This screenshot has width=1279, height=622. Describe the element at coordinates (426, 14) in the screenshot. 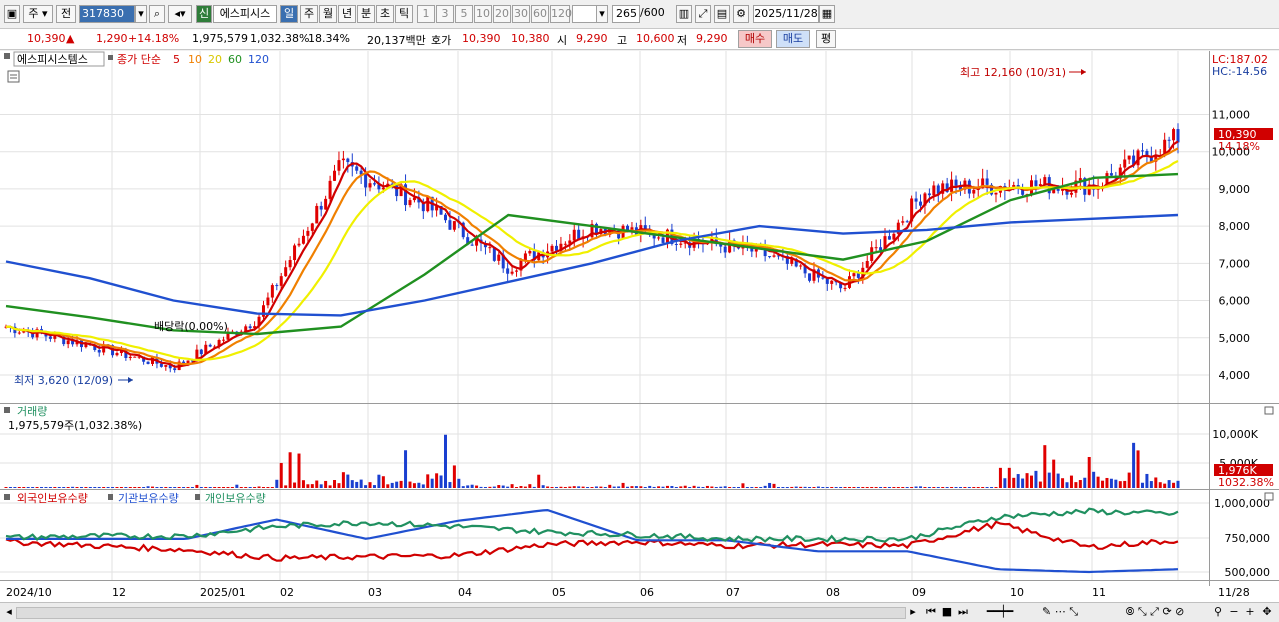

I see `interval-1: 1` at that location.